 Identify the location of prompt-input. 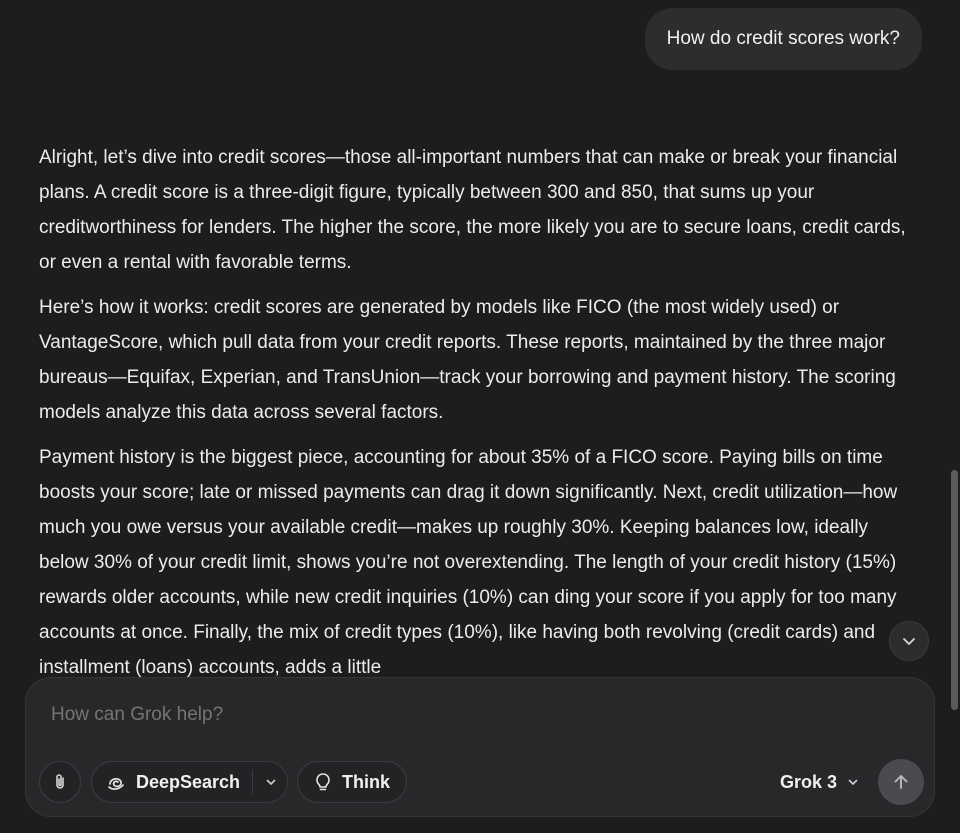
(461, 715).